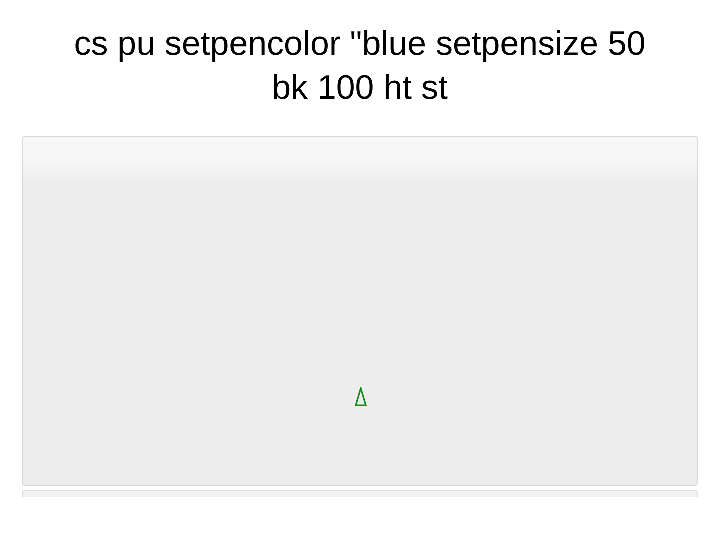 The height and width of the screenshot is (540, 720). Describe the element at coordinates (361, 397) in the screenshot. I see `turtle-icon` at that location.